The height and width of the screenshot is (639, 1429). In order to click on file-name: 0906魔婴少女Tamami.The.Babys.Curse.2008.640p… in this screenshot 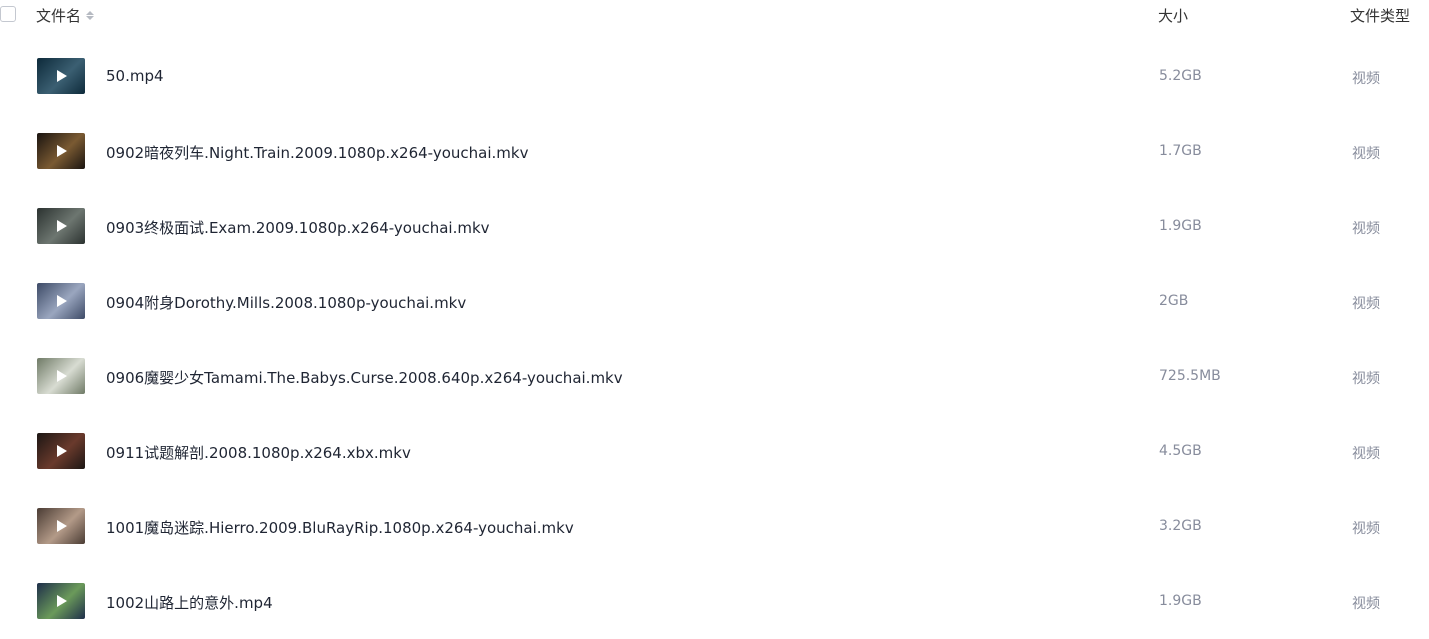, I will do `click(364, 377)`.